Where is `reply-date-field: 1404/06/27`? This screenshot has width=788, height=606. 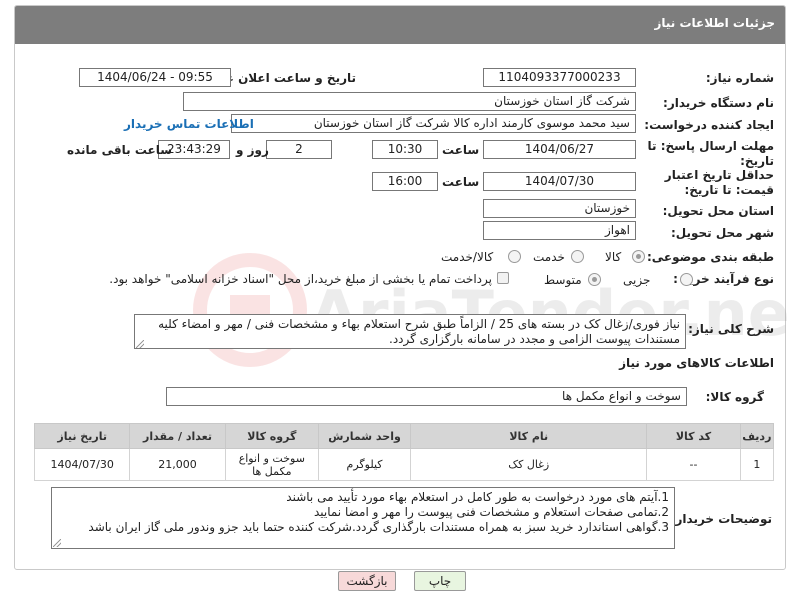 reply-date-field: 1404/06/27 is located at coordinates (559, 149).